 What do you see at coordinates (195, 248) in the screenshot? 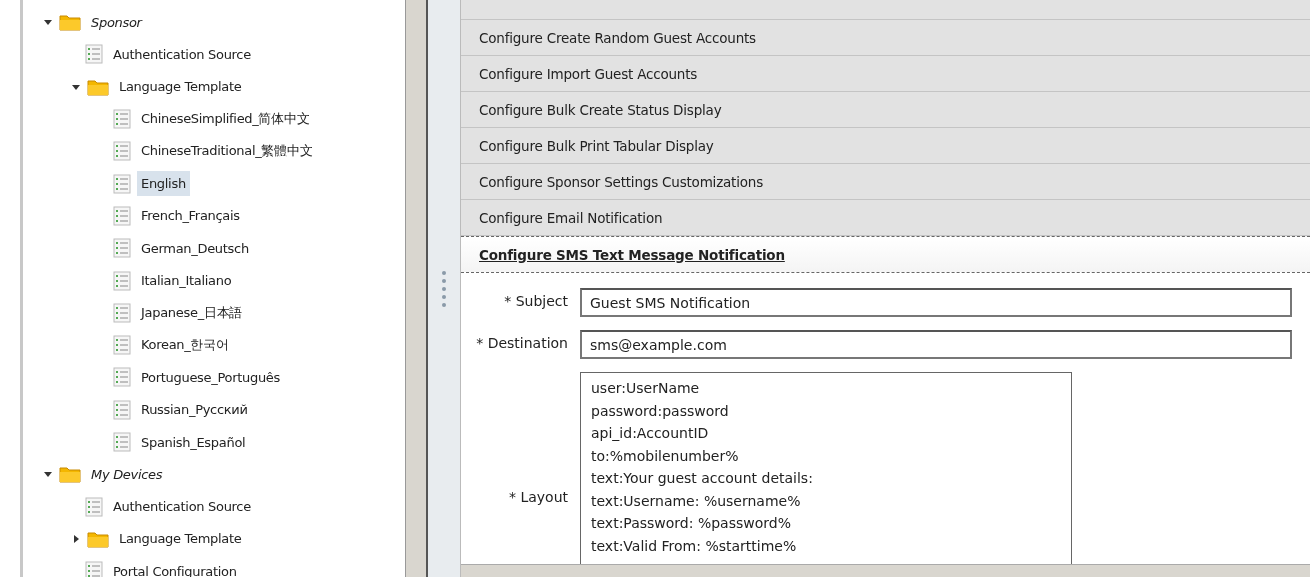
I see `tree-item: German_Deutsch` at bounding box center [195, 248].